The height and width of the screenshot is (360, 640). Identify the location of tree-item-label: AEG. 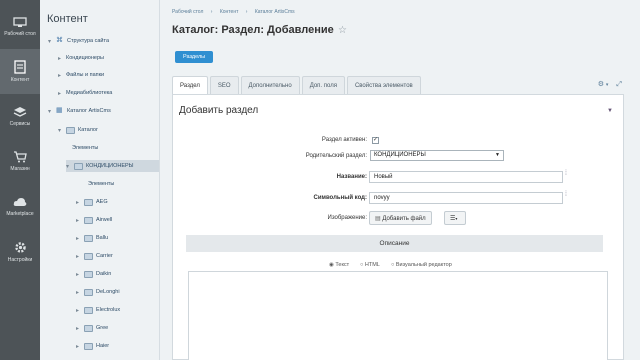
(102, 202).